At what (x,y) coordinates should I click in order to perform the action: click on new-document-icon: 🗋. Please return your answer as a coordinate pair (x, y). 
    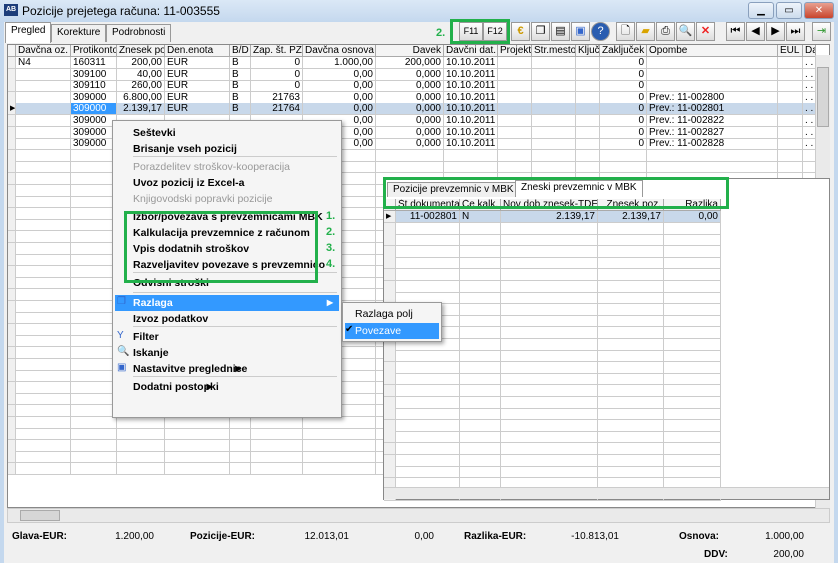
    Looking at the image, I should click on (625, 31).